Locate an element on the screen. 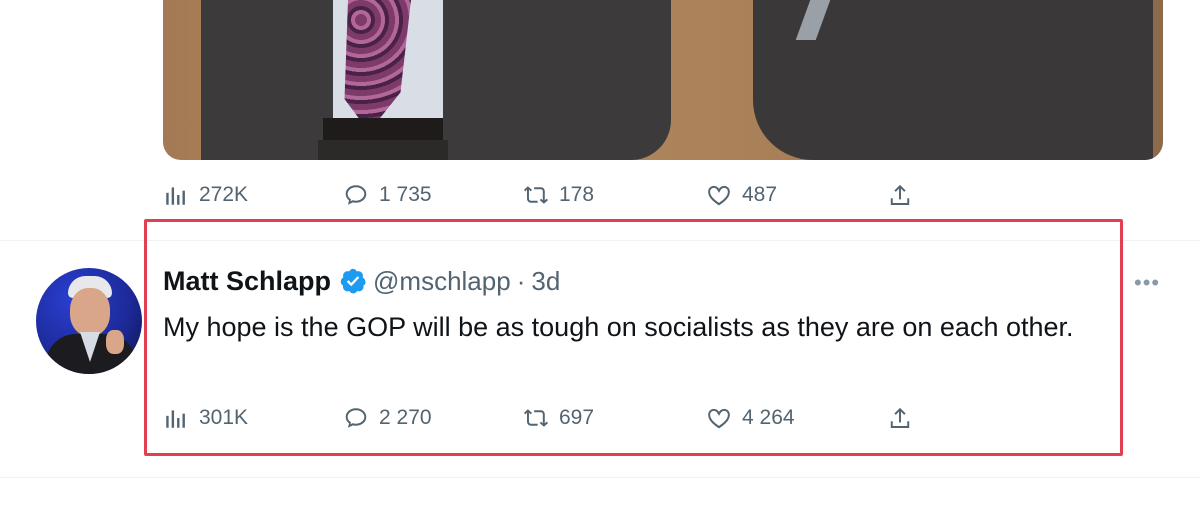 Image resolution: width=1200 pixels, height=518 pixels. reply-button: 2 270 is located at coordinates (387, 418).